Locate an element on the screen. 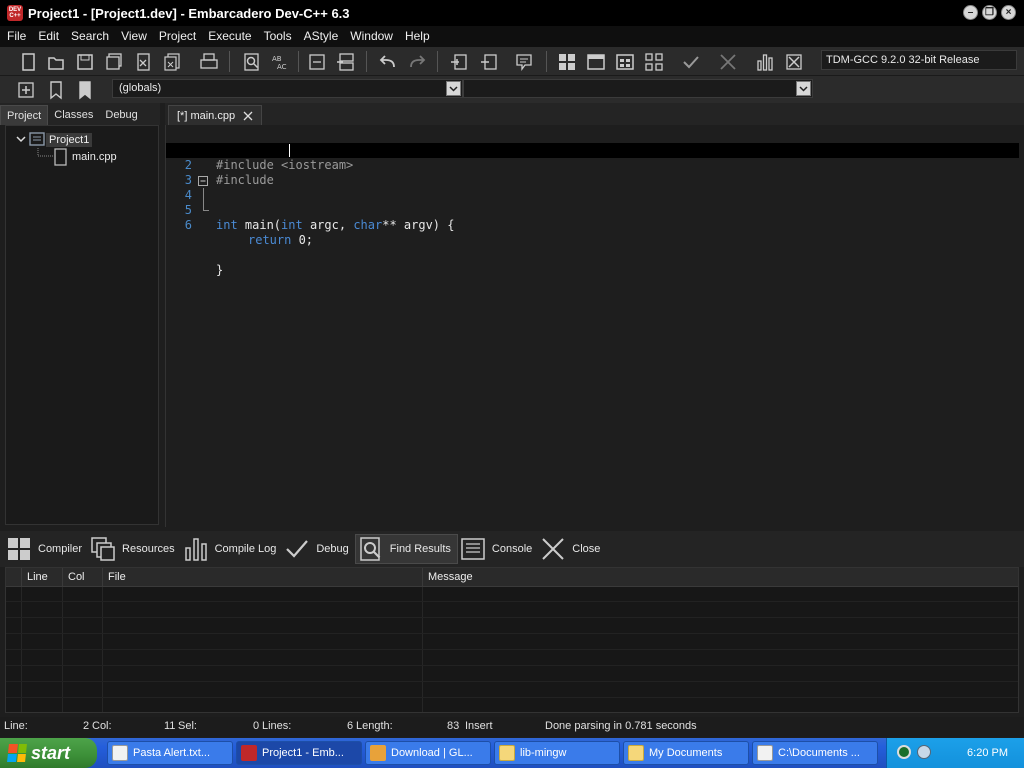 Image resolution: width=1024 pixels, height=768 pixels. menu-project: Project is located at coordinates (177, 36).